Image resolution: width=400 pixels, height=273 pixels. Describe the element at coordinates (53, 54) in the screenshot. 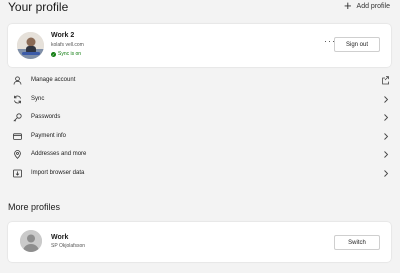

I see `check-circle-icon: ✓` at that location.